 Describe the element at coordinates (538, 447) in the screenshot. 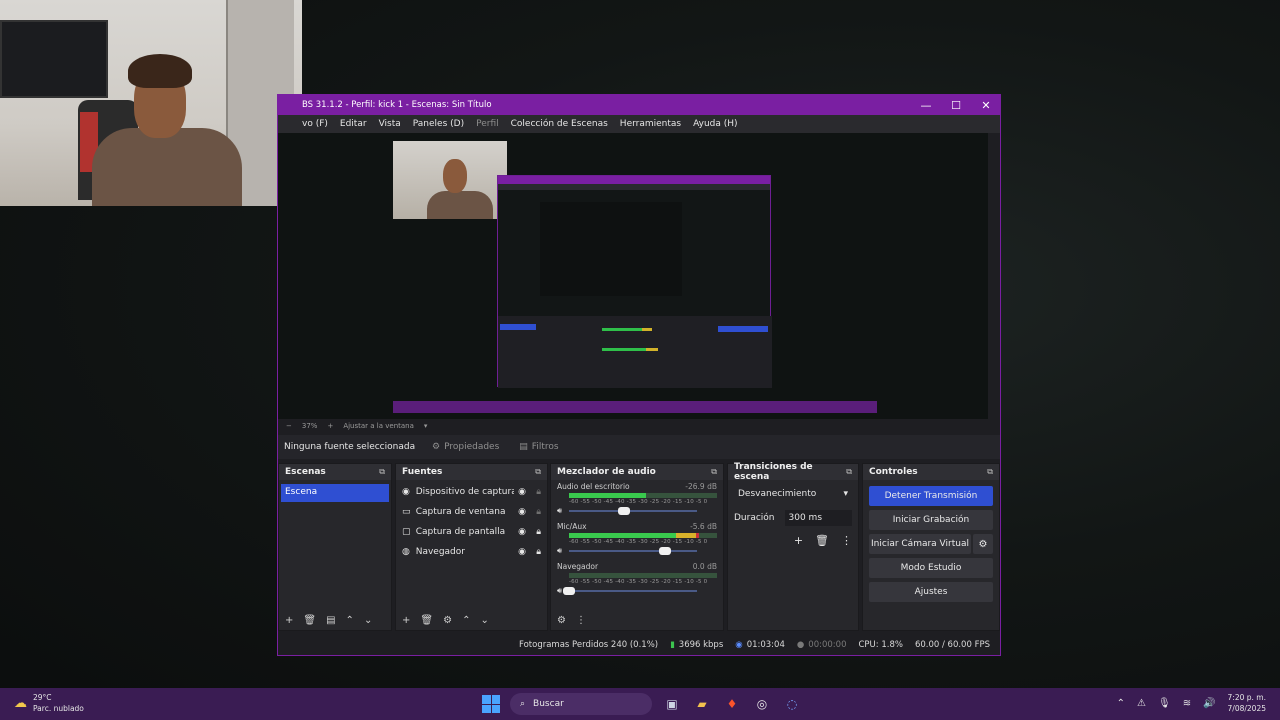

I see `filters-button: ▤ Filtros` at that location.